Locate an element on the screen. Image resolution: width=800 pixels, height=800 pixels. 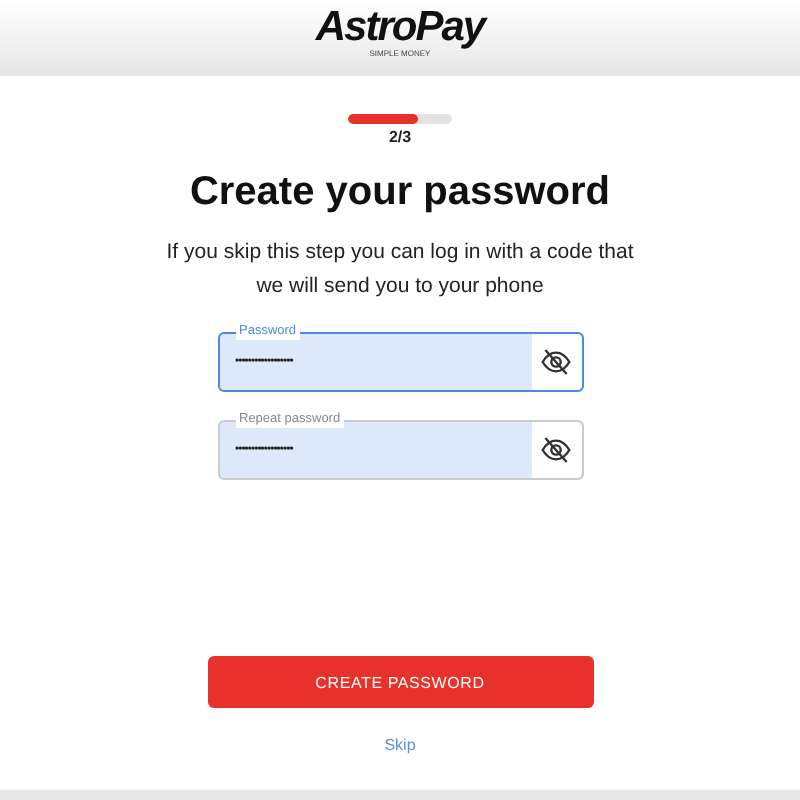
logo: AstroPay is located at coordinates (400, 28).